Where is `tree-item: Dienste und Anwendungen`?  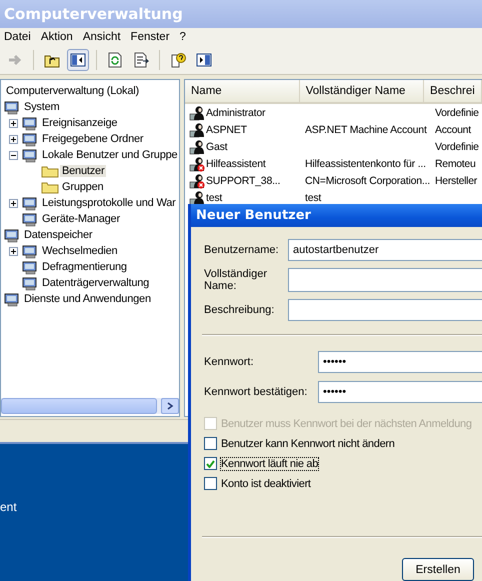
tree-item: Dienste und Anwendungen is located at coordinates (87, 299).